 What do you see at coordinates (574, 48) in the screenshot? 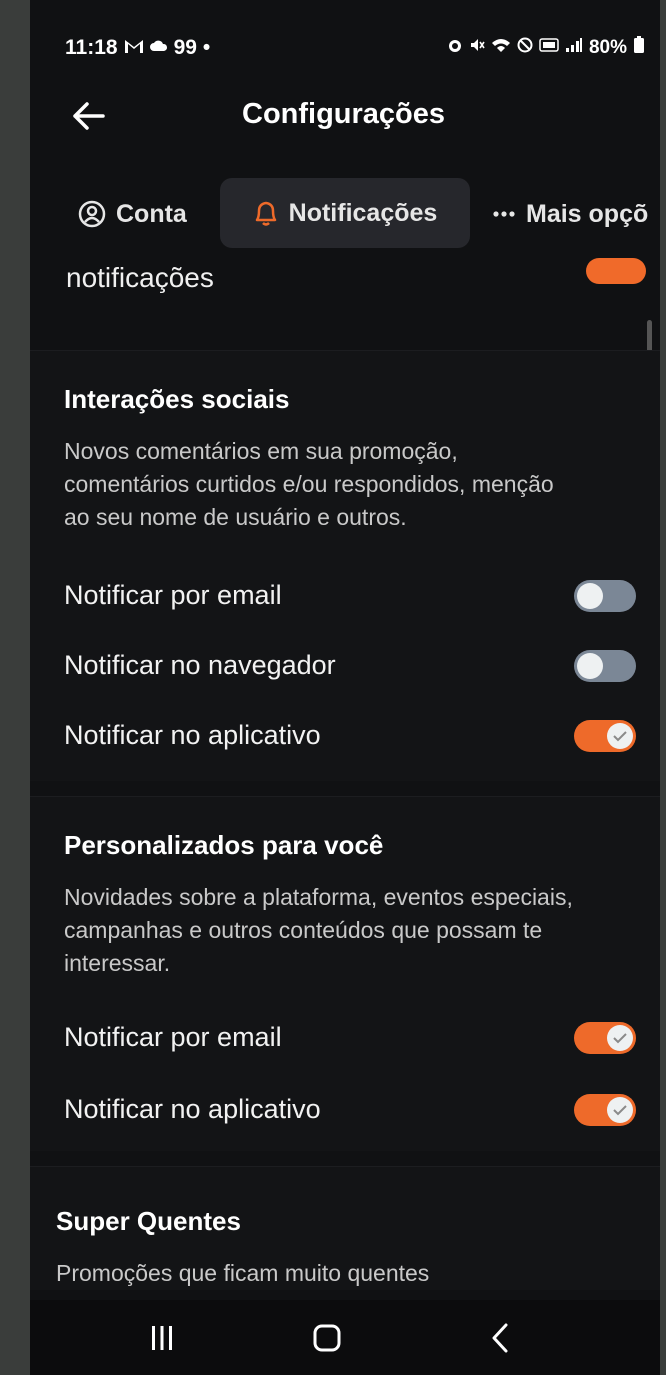
I see `signal-icon` at bounding box center [574, 48].